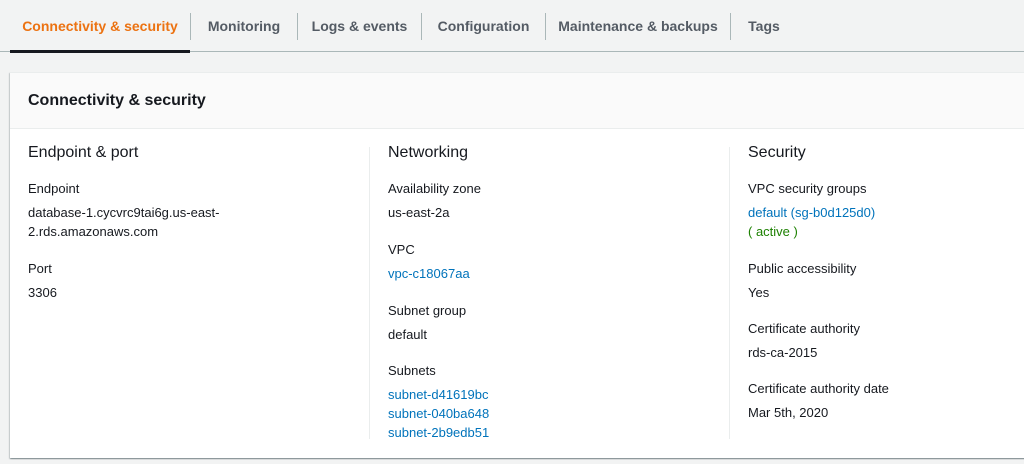 This screenshot has height=464, width=1024. I want to click on tab-connectivity-security: Connectivity & security, so click(100, 26).